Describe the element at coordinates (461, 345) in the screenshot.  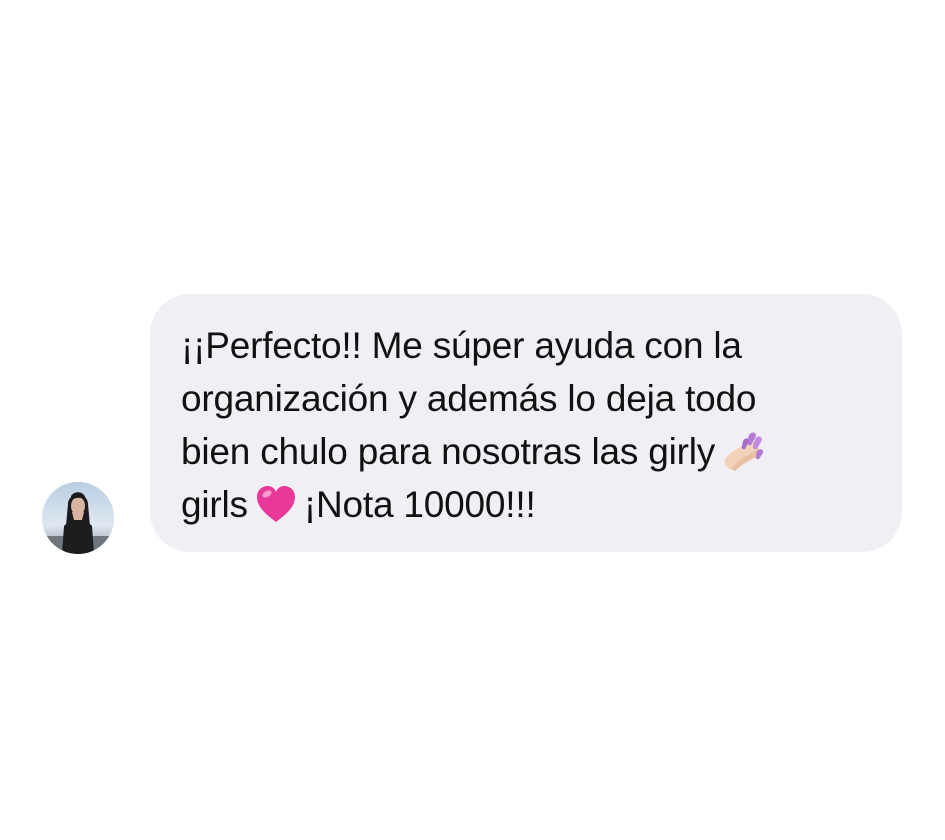
I see `message-line-1: ¡¡Perfecto!! Me súper ayuda con la` at that location.